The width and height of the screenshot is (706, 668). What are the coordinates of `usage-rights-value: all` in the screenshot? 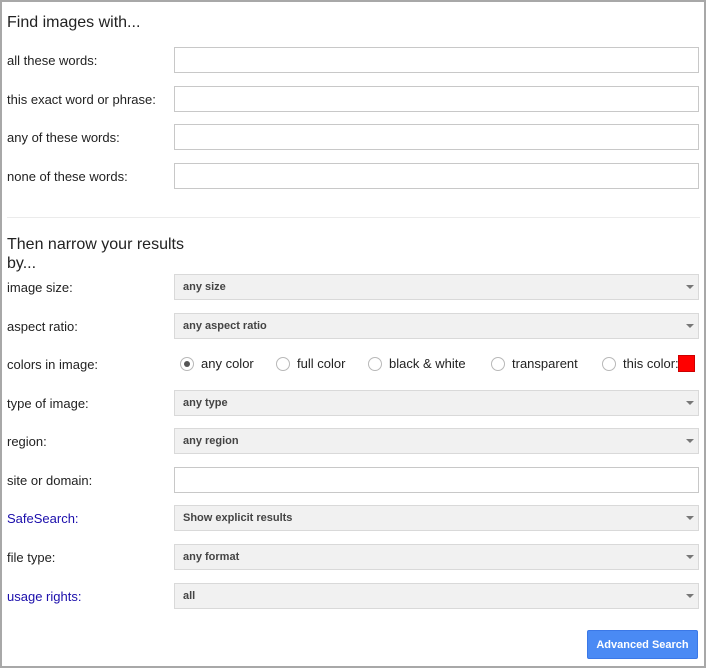 It's located at (189, 596).